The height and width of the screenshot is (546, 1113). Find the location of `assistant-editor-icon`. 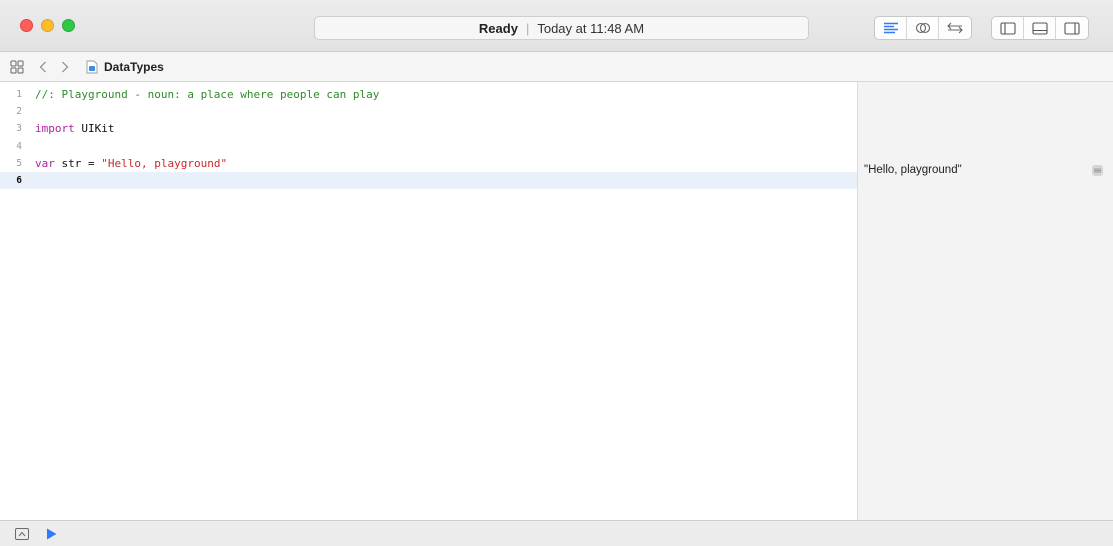

assistant-editor-icon is located at coordinates (922, 28).